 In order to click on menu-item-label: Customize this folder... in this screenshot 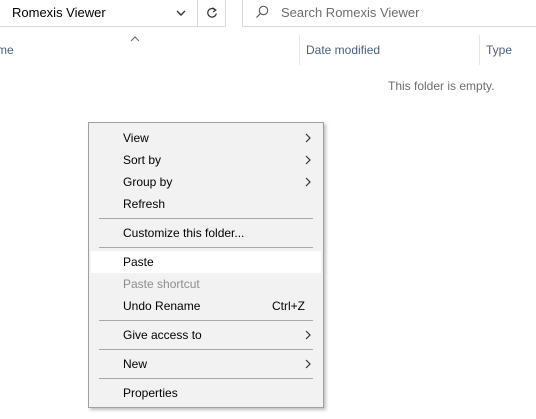, I will do `click(184, 233)`.